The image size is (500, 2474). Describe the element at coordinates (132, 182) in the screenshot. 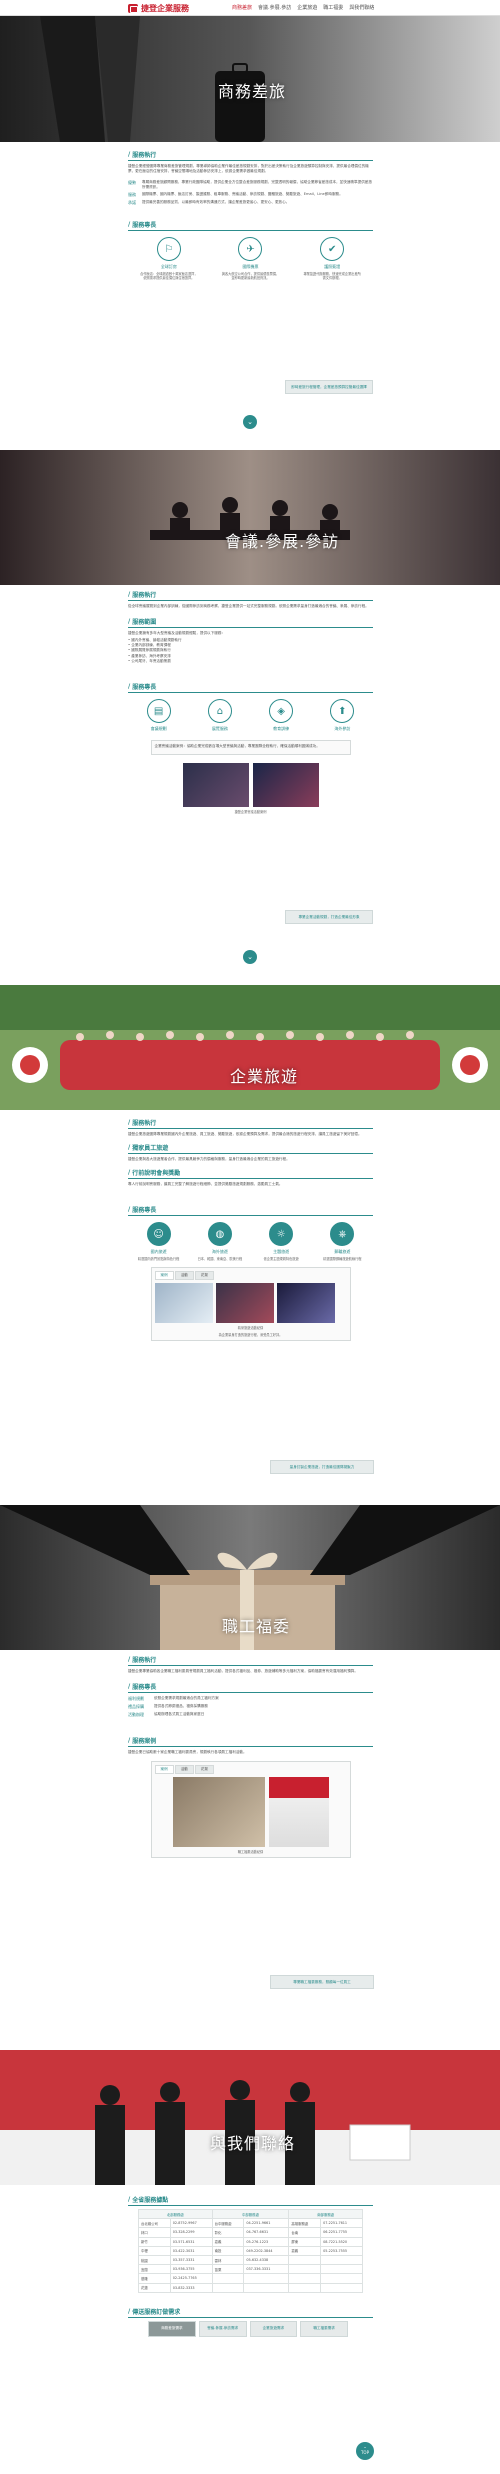

I see `row-label: 優勢` at that location.